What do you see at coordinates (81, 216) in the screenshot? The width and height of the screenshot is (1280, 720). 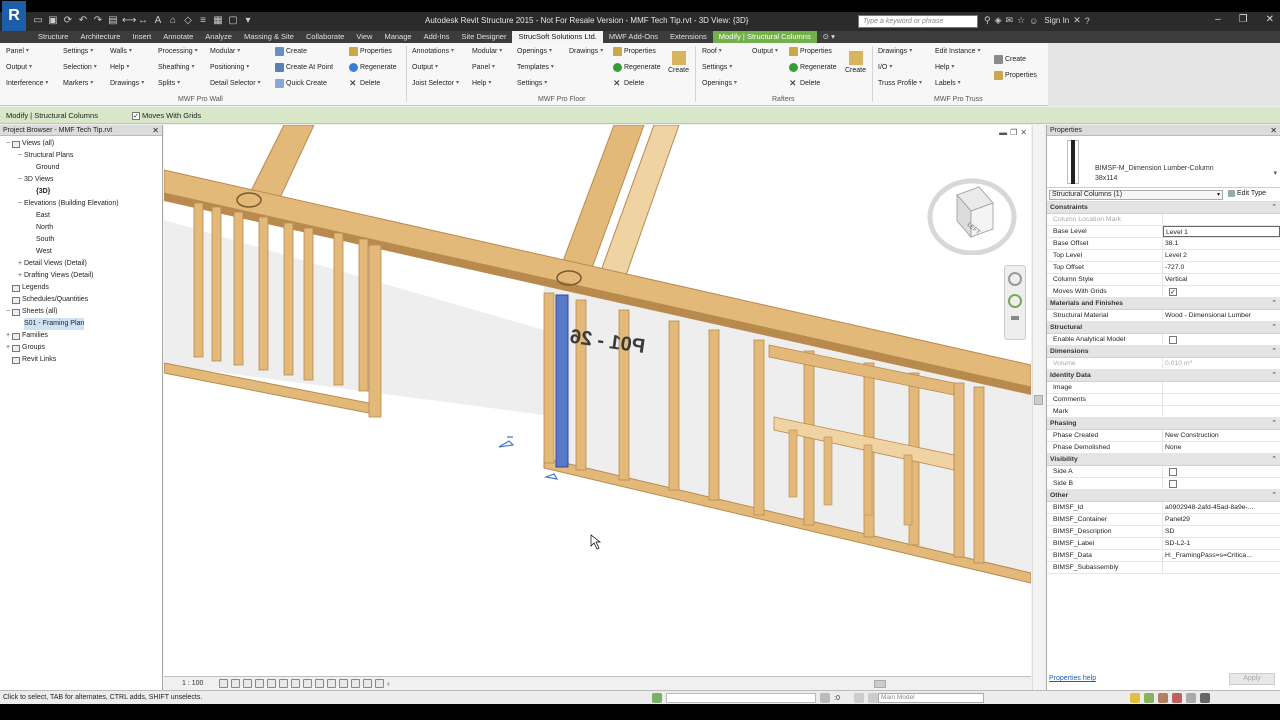 I see `browser-node: East` at bounding box center [81, 216].